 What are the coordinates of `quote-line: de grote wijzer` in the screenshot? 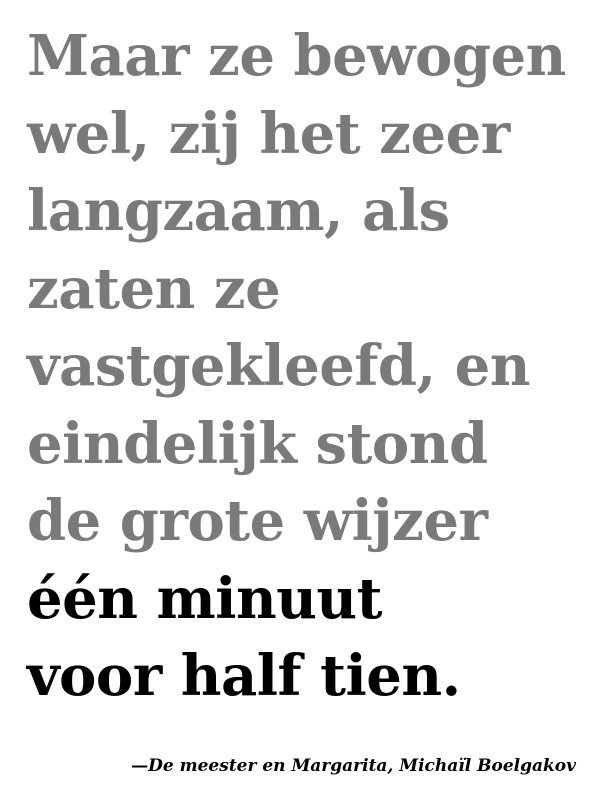 It's located at (257, 521).